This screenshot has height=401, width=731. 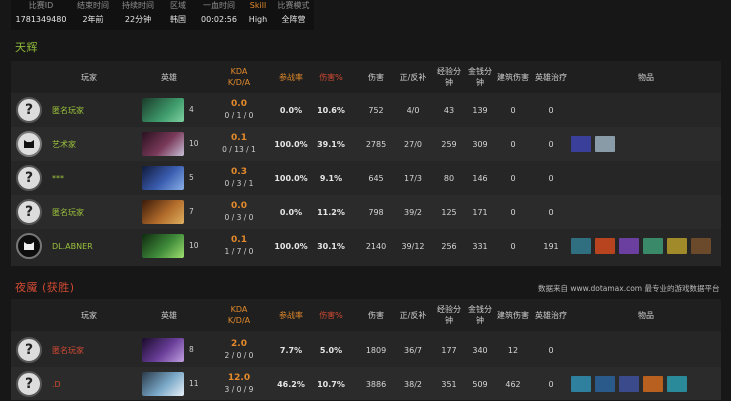 What do you see at coordinates (376, 110) in the screenshot?
I see `damage: 752` at bounding box center [376, 110].